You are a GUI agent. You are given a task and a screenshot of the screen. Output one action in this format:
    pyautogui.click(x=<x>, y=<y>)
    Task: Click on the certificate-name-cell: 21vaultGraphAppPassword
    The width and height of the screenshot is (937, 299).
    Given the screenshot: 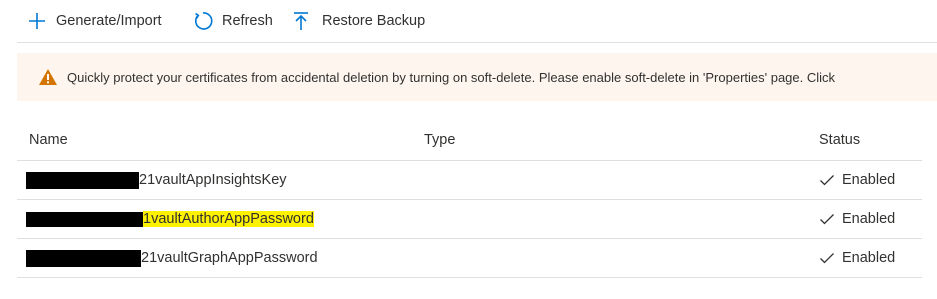 What is the action you would take?
    pyautogui.click(x=172, y=258)
    